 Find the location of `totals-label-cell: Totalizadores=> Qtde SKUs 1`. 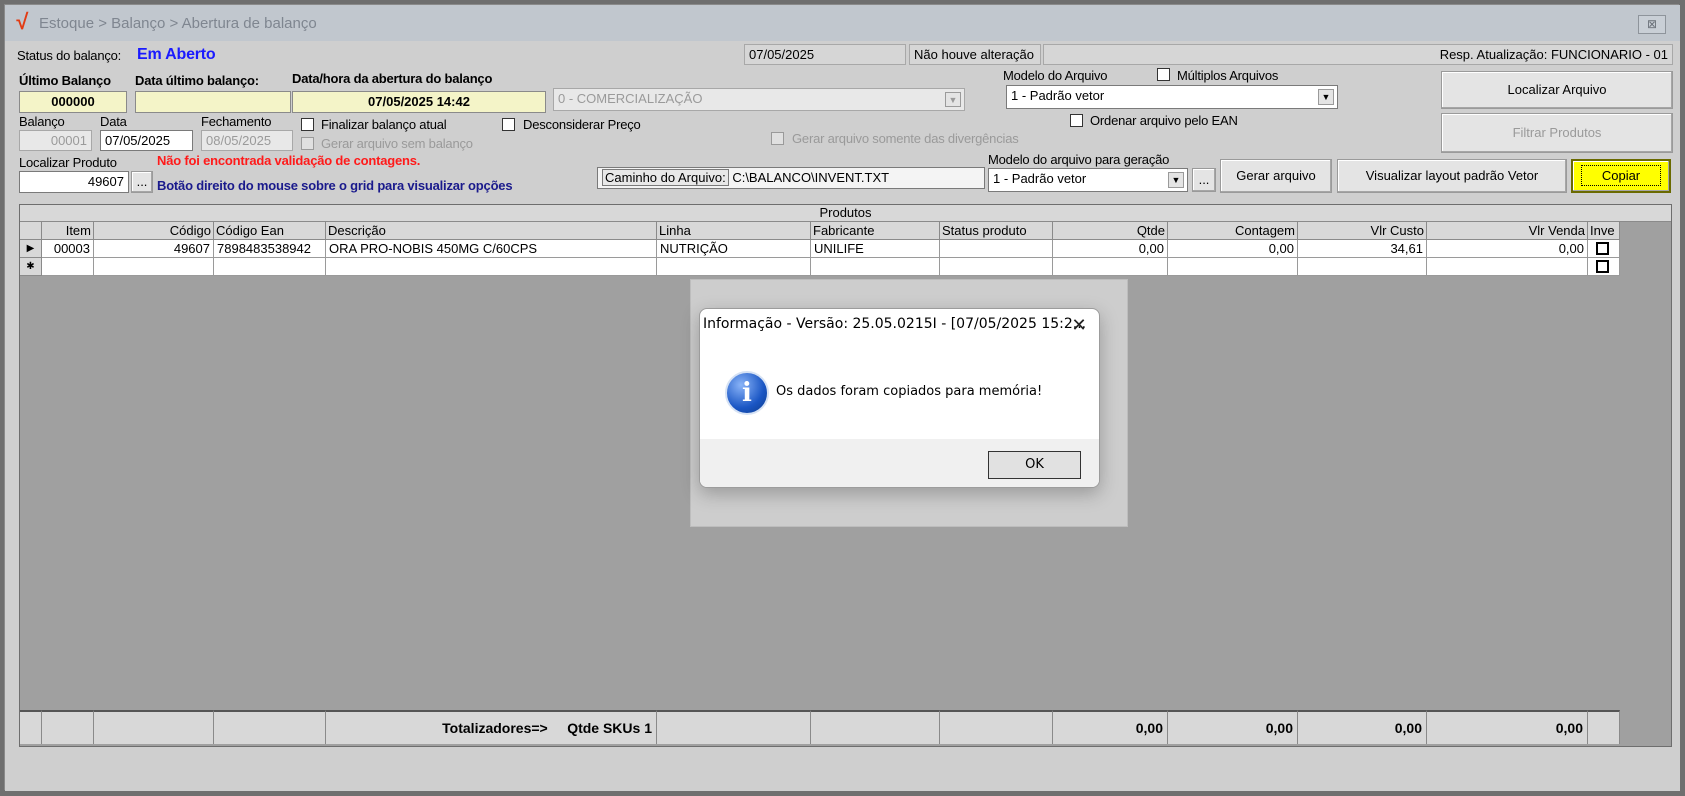

totals-label-cell: Totalizadores=> Qtde SKUs 1 is located at coordinates (491, 727).